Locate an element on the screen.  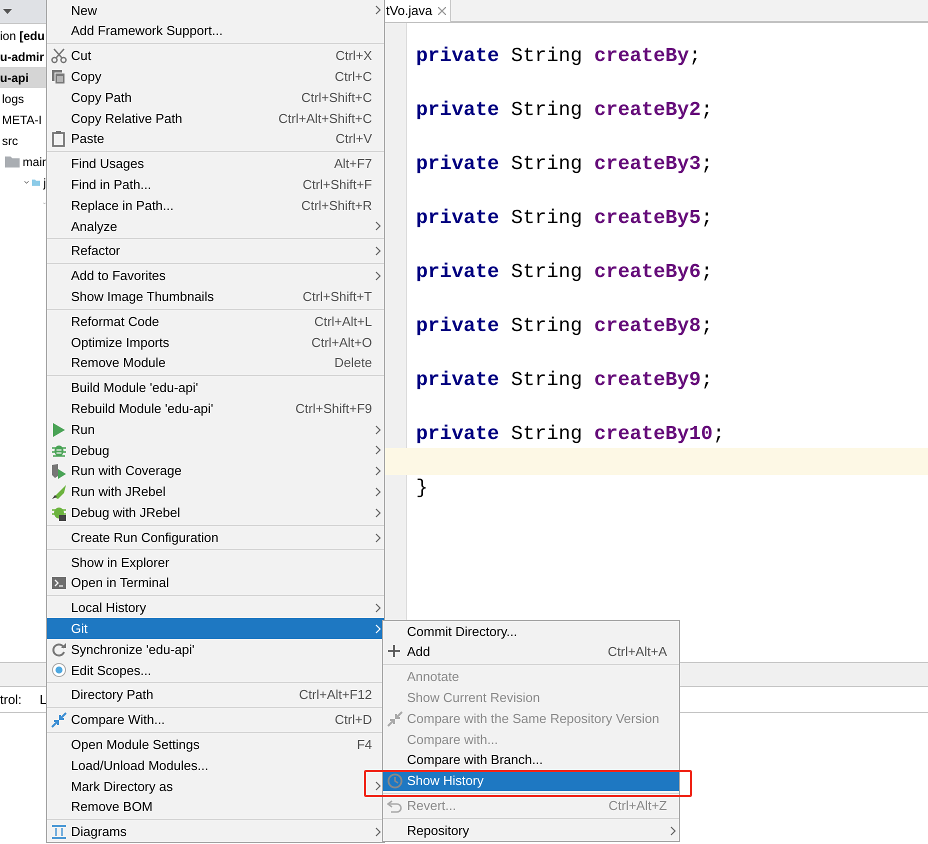
radio-icon is located at coordinates (59, 670).